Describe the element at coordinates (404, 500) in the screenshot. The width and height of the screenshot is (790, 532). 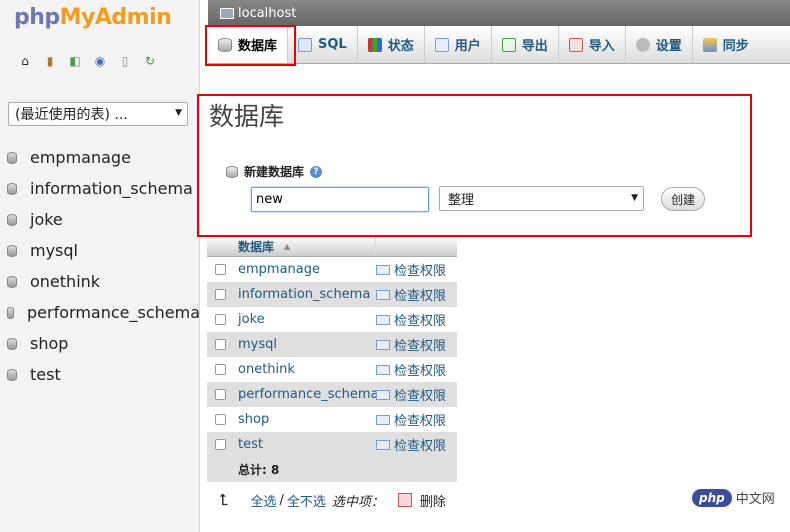
I see `delete-icon` at that location.